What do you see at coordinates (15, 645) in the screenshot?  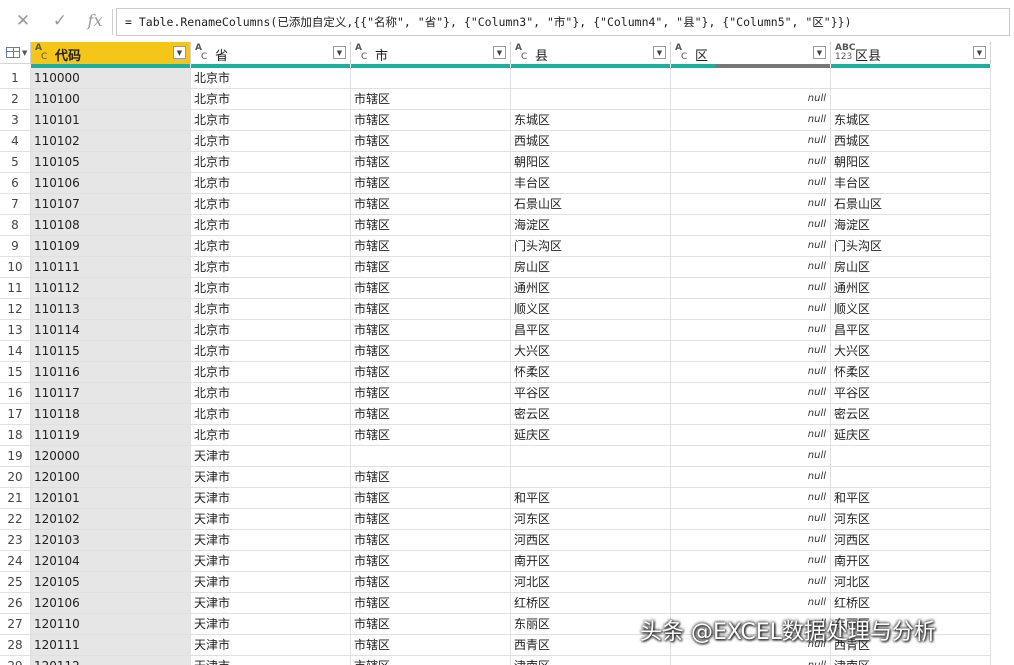 I see `row-number: 28` at bounding box center [15, 645].